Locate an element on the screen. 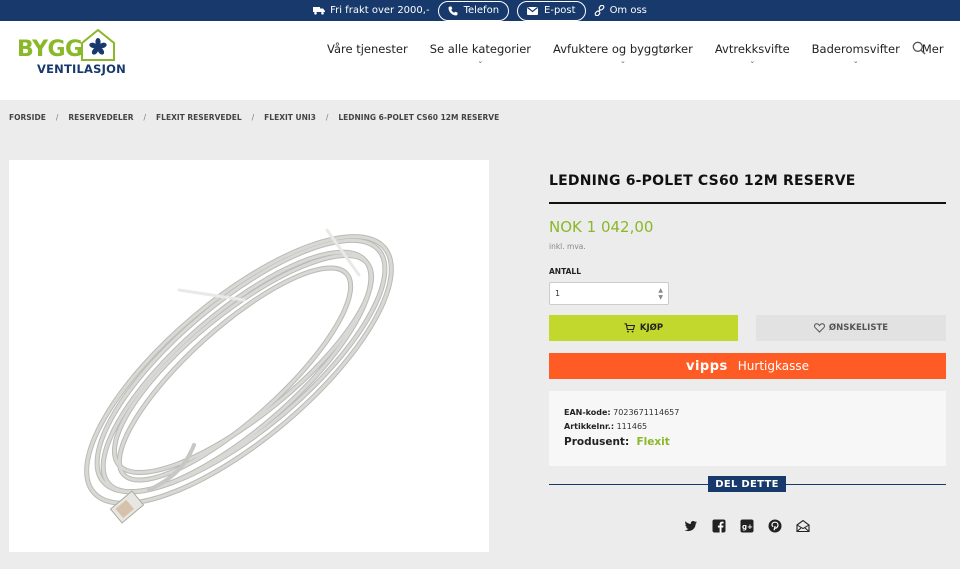 This screenshot has height=569, width=960. nav-item-services: Våre tjenester is located at coordinates (367, 49).